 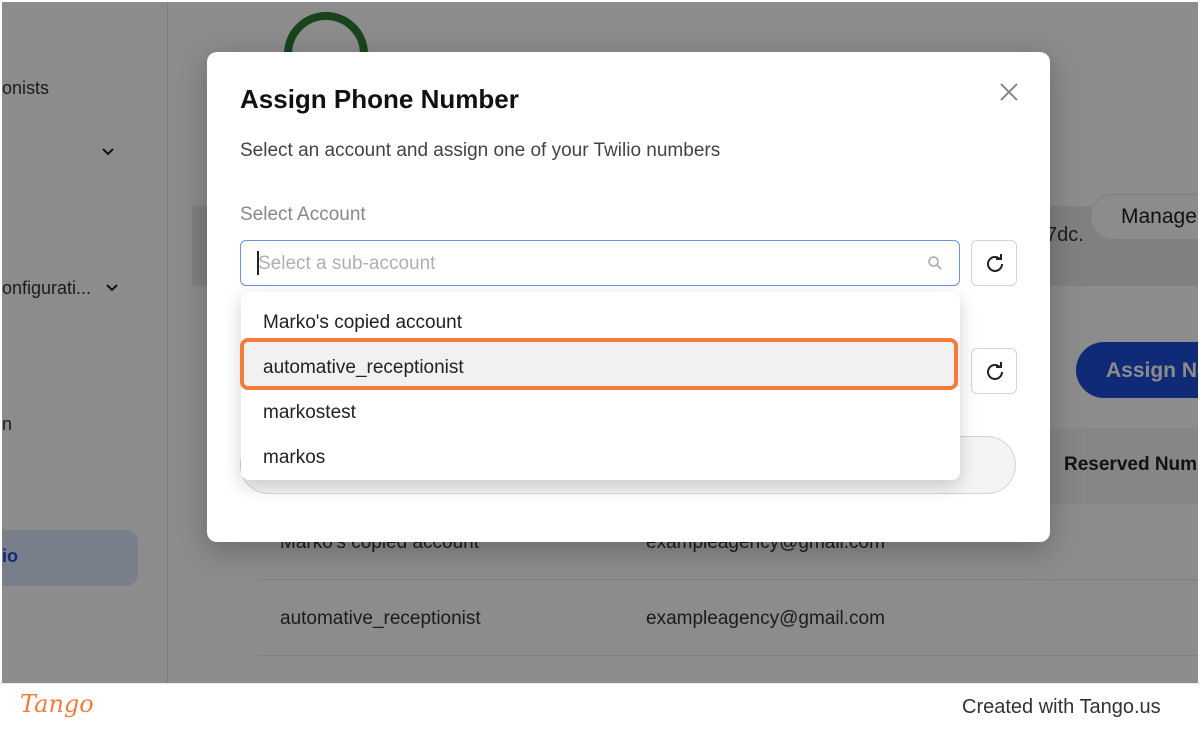 I want to click on click-highlight, so click(x=599, y=364).